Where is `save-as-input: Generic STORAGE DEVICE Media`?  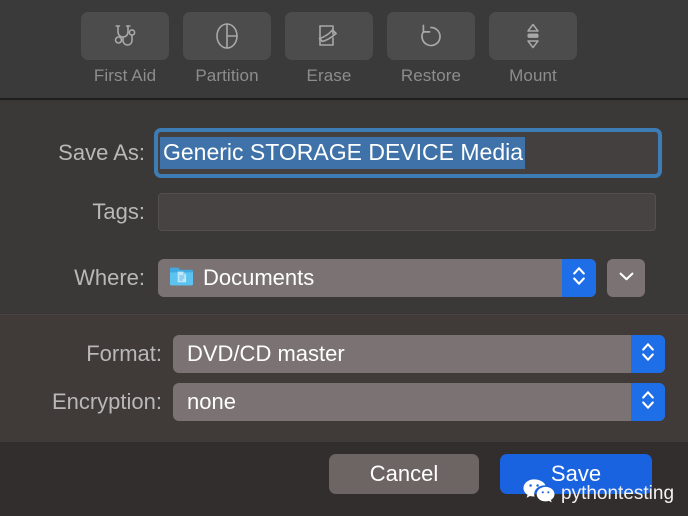
save-as-input: Generic STORAGE DEVICE Media is located at coordinates (408, 153).